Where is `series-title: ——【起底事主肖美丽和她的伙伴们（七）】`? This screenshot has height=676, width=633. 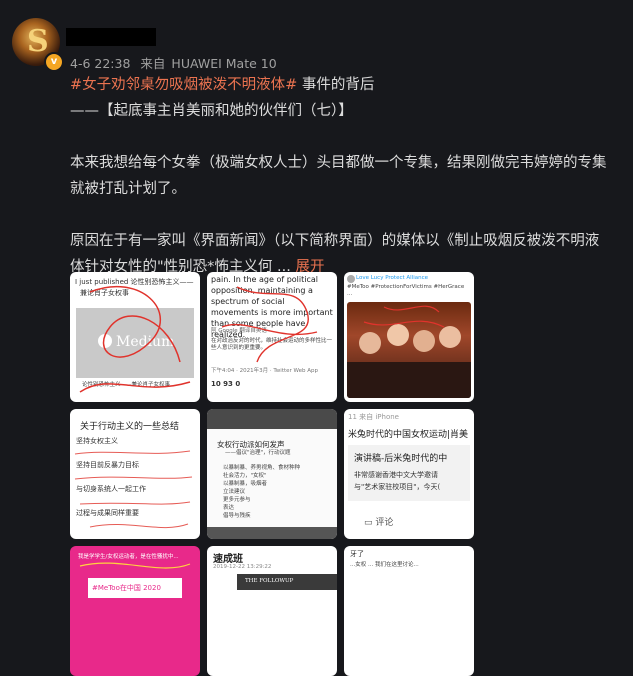
series-title: ——【起底事主肖美丽和她的伙伴们（七）】 is located at coordinates (211, 111).